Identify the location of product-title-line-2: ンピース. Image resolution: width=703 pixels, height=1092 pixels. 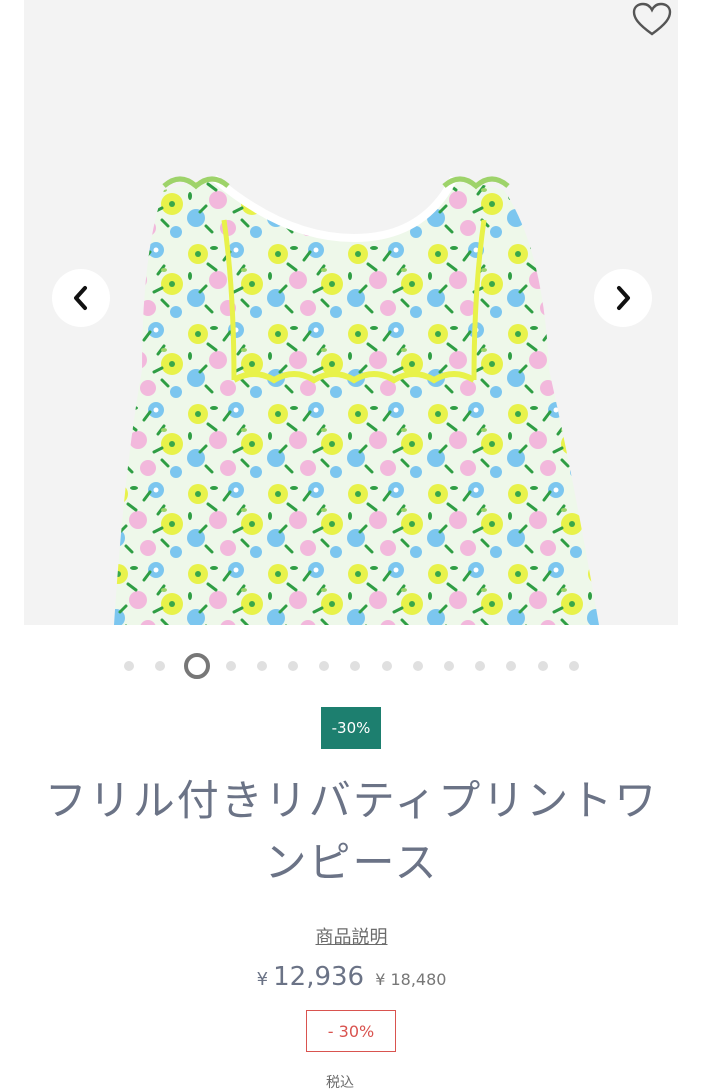
(351, 862).